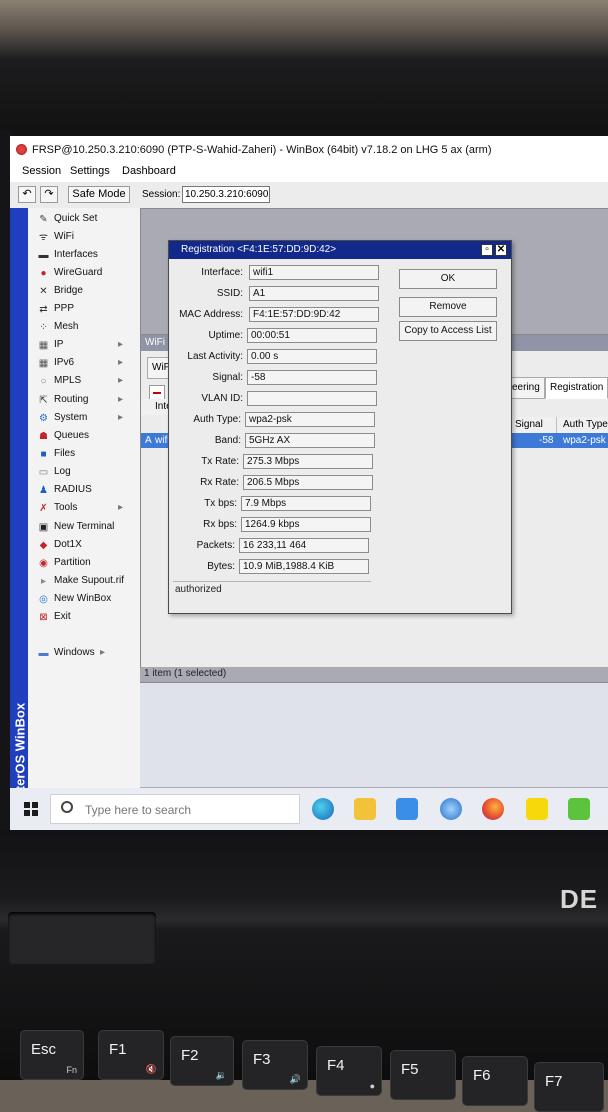 Image resolution: width=608 pixels, height=1112 pixels. What do you see at coordinates (482, 1075) in the screenshot?
I see `key-label: F6` at bounding box center [482, 1075].